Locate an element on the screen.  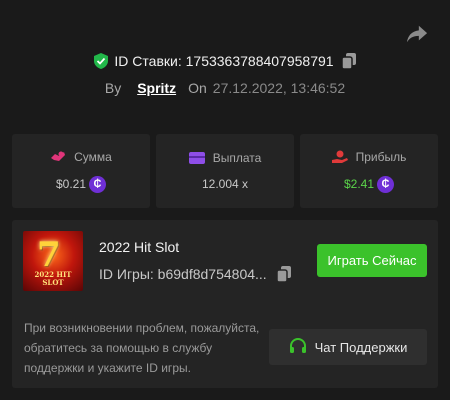
support-chat-button: Чат Поддержки is located at coordinates (348, 347).